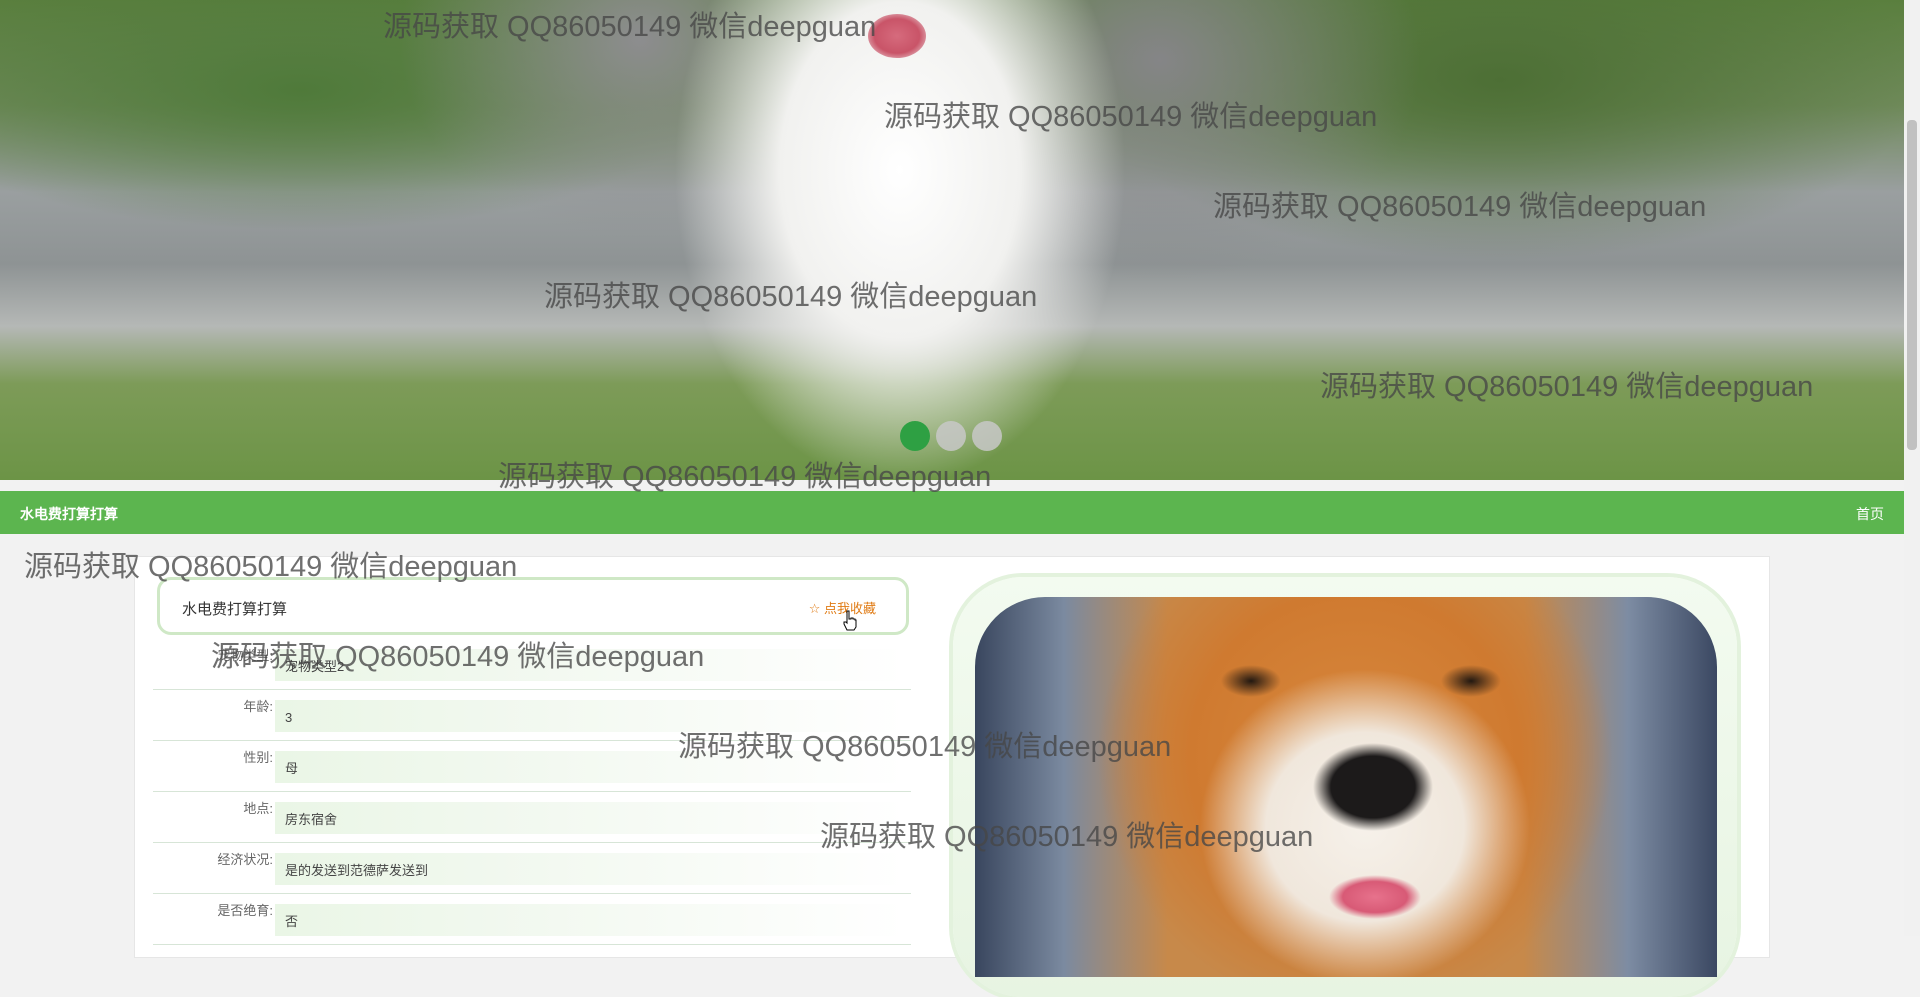 The height and width of the screenshot is (997, 1920). Describe the element at coordinates (1912, 285) in the screenshot. I see `scrollbar-thumb` at that location.